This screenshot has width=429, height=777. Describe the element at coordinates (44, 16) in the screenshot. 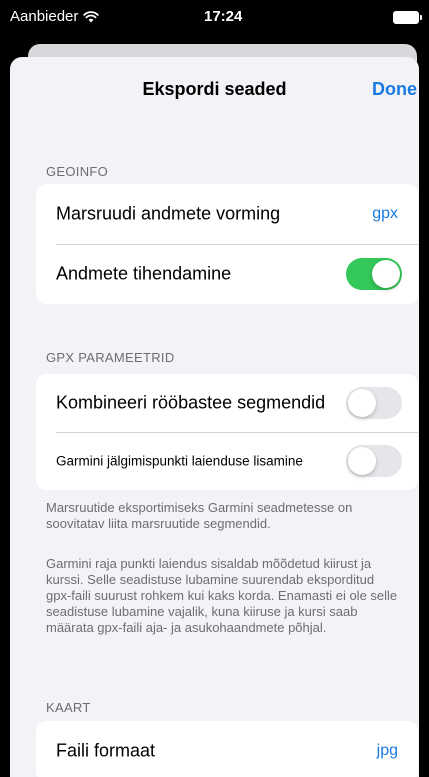

I see `carrier-name: Aanbieder` at that location.